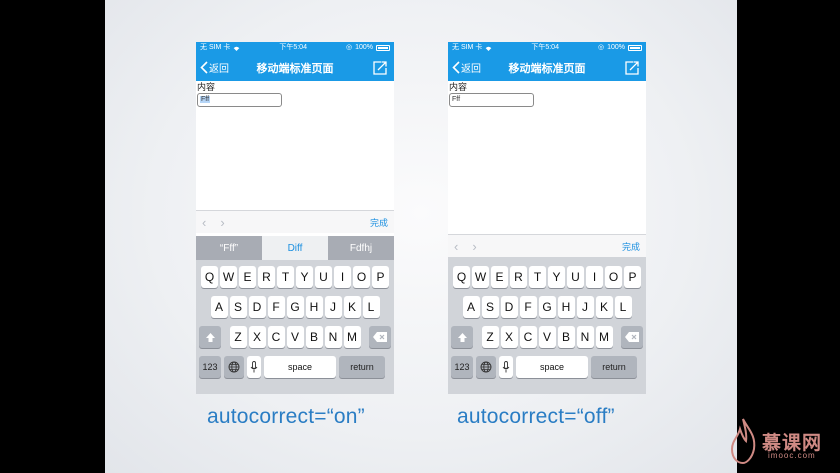  I want to click on suggestion-literal: “Fff”, so click(229, 248).